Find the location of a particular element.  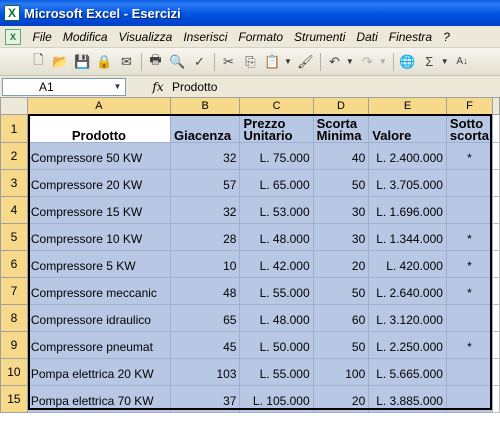

cell-d1: Scorta Minima is located at coordinates (341, 128).